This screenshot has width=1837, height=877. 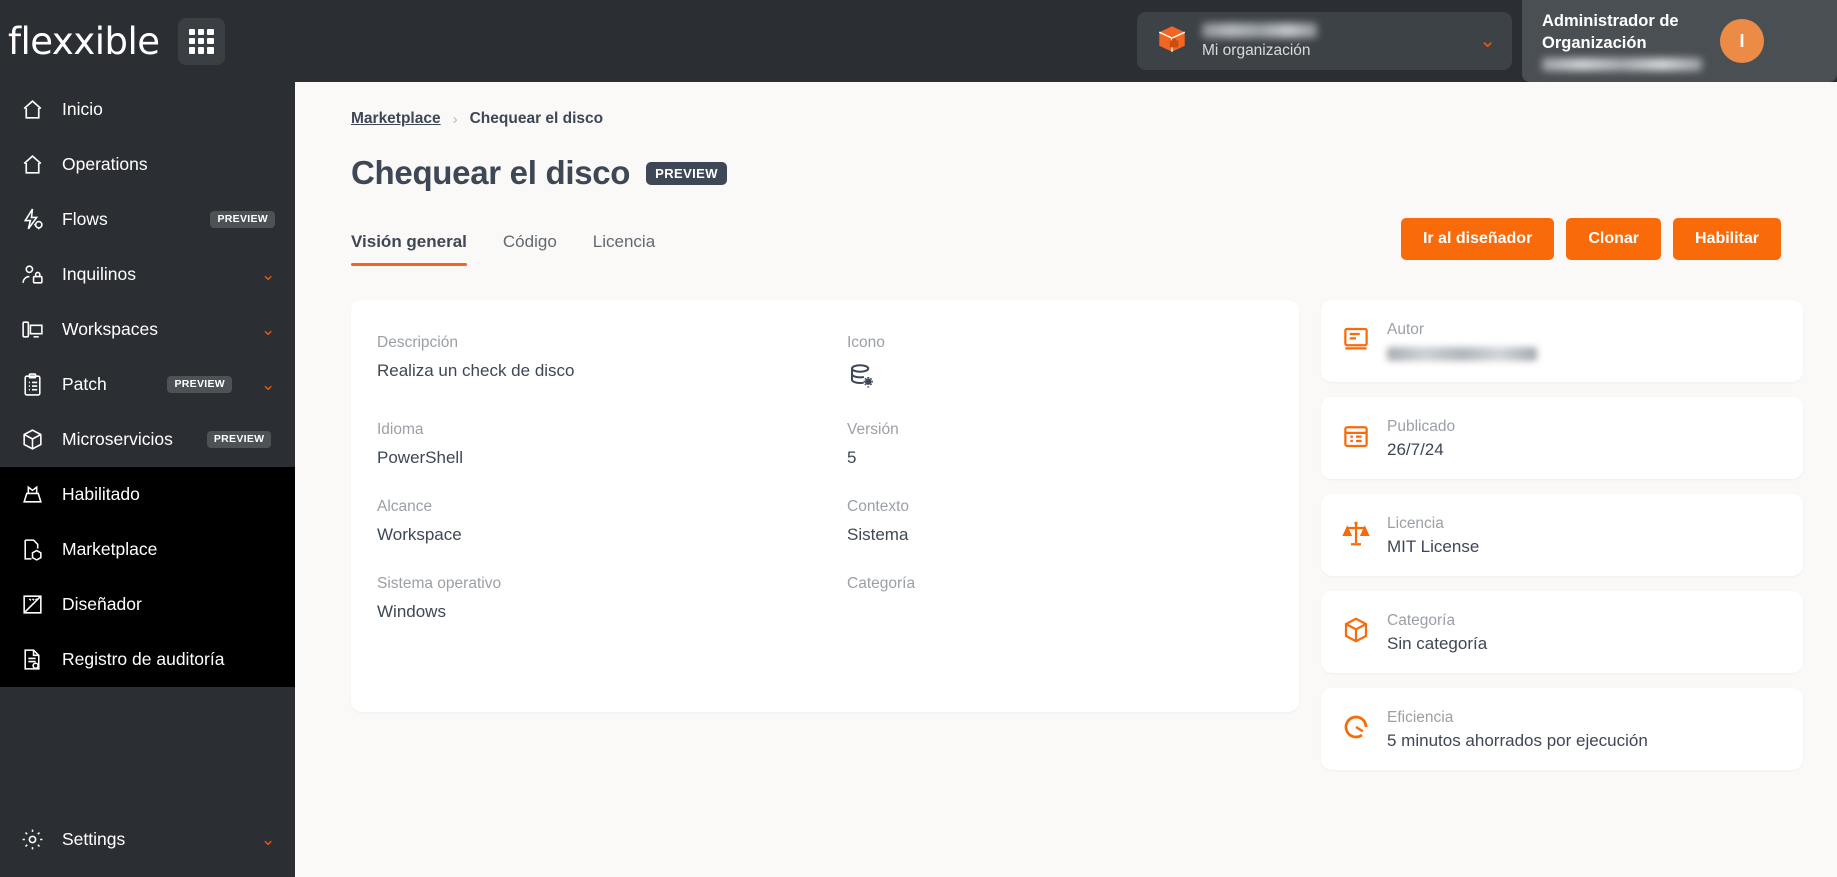 What do you see at coordinates (852, 457) in the screenshot?
I see `field-value: 5` at bounding box center [852, 457].